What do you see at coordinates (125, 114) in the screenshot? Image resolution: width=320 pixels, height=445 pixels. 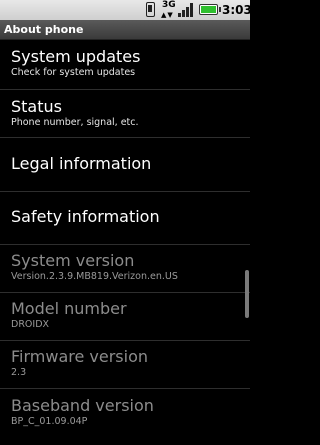 I see `status-item: Status Phone number, signal, etc.` at bounding box center [125, 114].